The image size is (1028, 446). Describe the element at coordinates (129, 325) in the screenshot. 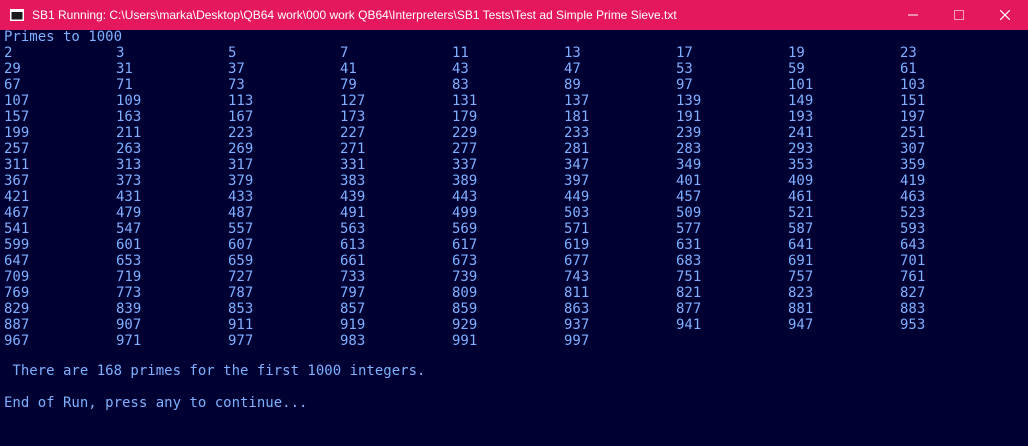

I see `prime-cell: 907` at that location.